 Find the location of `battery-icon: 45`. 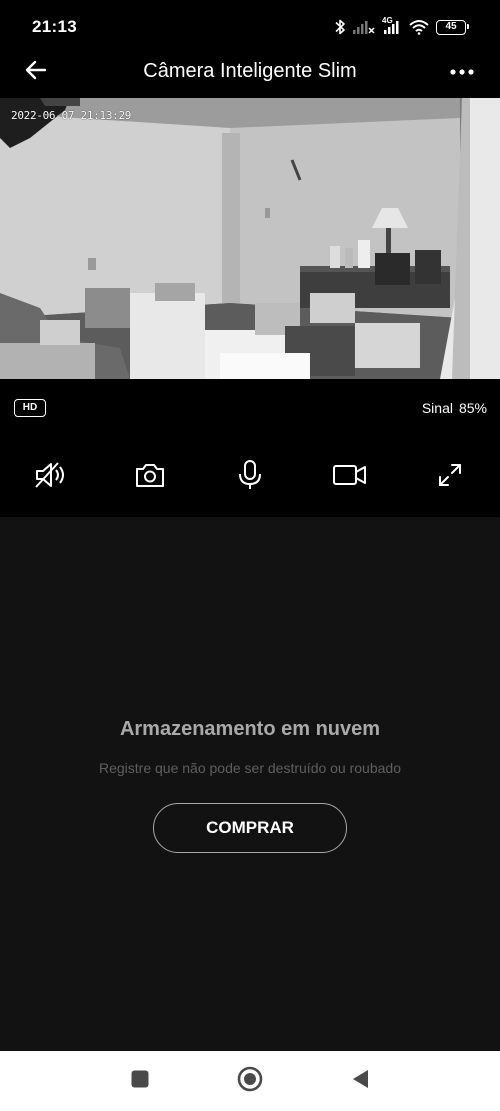

battery-icon: 45 is located at coordinates (452, 27).